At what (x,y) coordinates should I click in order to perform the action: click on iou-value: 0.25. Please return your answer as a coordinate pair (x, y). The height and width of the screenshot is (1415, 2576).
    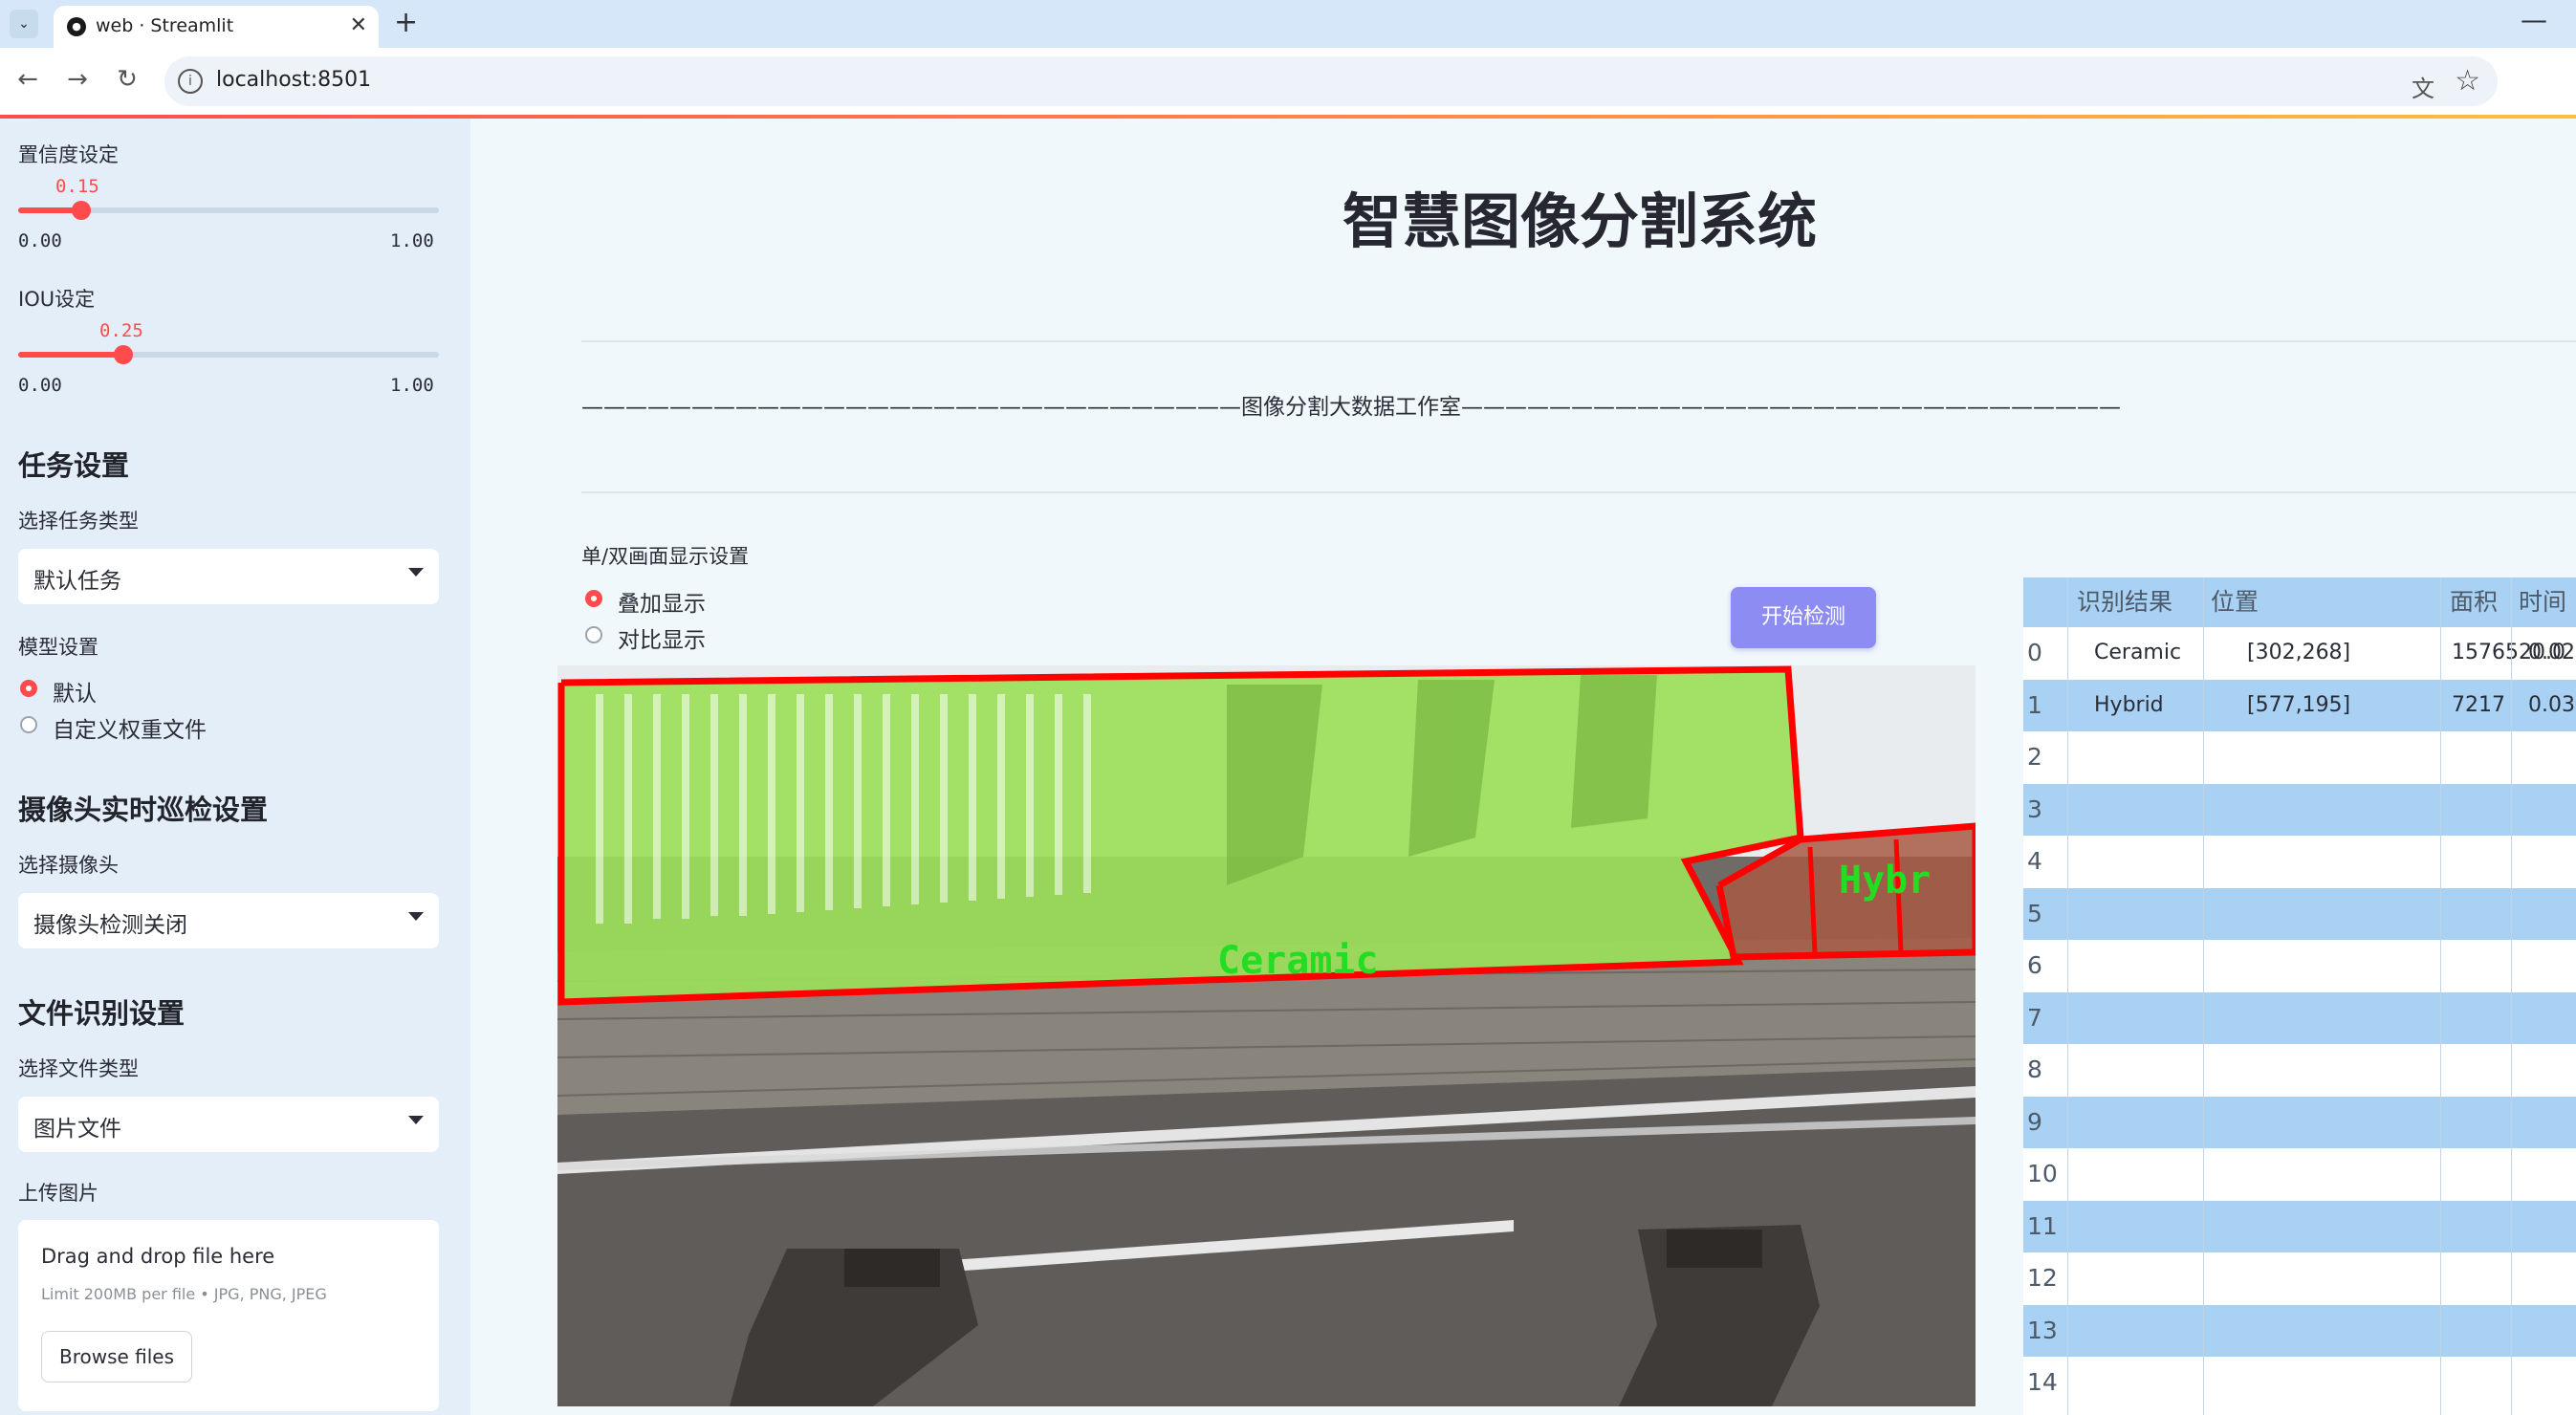
    Looking at the image, I should click on (121, 330).